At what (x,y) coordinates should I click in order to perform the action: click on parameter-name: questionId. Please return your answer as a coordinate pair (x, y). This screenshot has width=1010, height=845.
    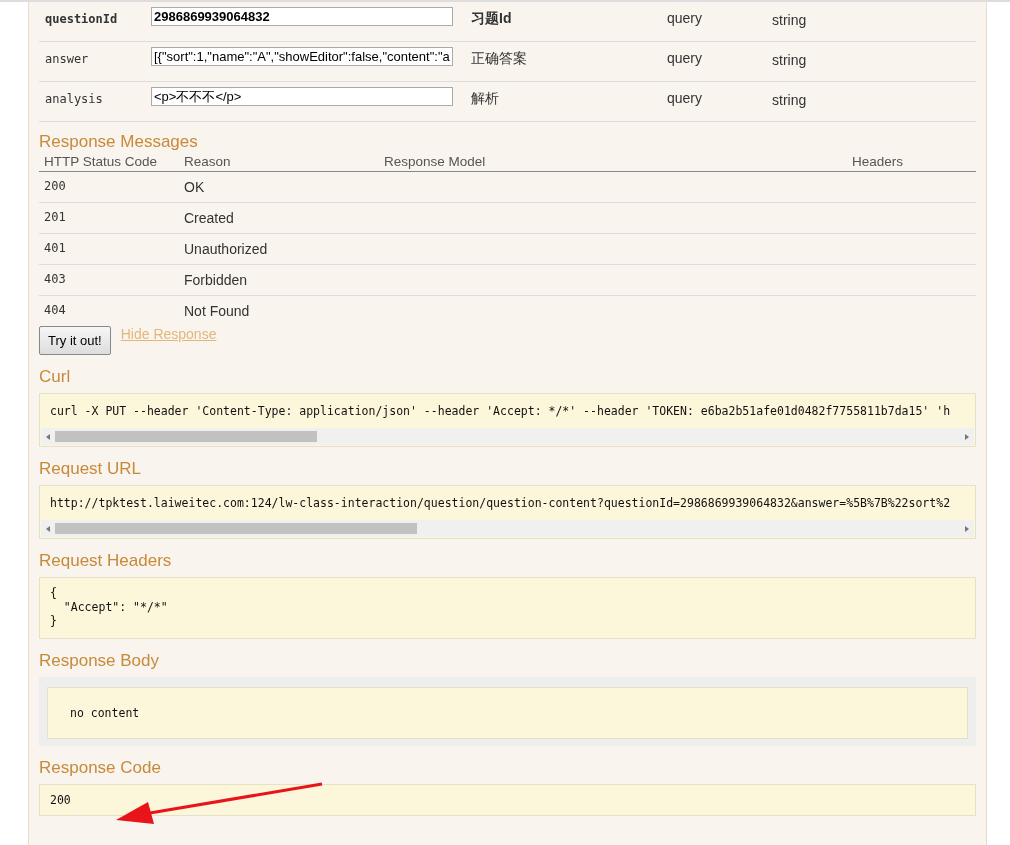
    Looking at the image, I should click on (81, 18).